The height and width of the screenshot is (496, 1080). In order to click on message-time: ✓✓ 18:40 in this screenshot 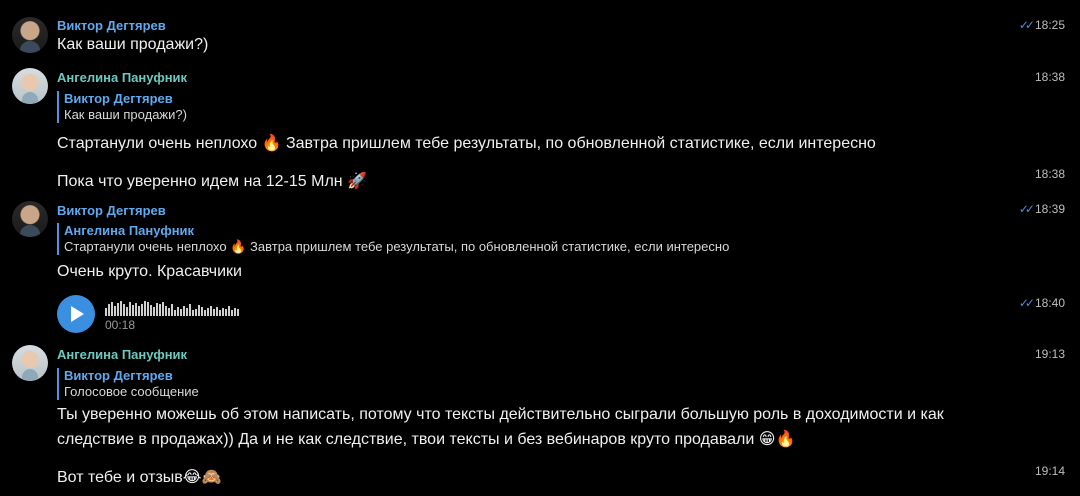, I will do `click(1041, 303)`.